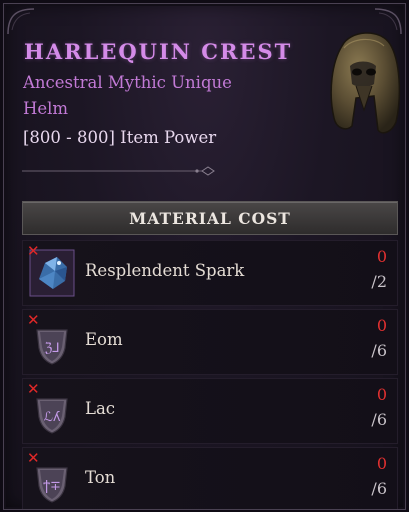 This screenshot has width=409, height=512. What do you see at coordinates (210, 342) in the screenshot?
I see `material-row-eom: ℨ⅃ ✕ Eom 0 /6` at bounding box center [210, 342].